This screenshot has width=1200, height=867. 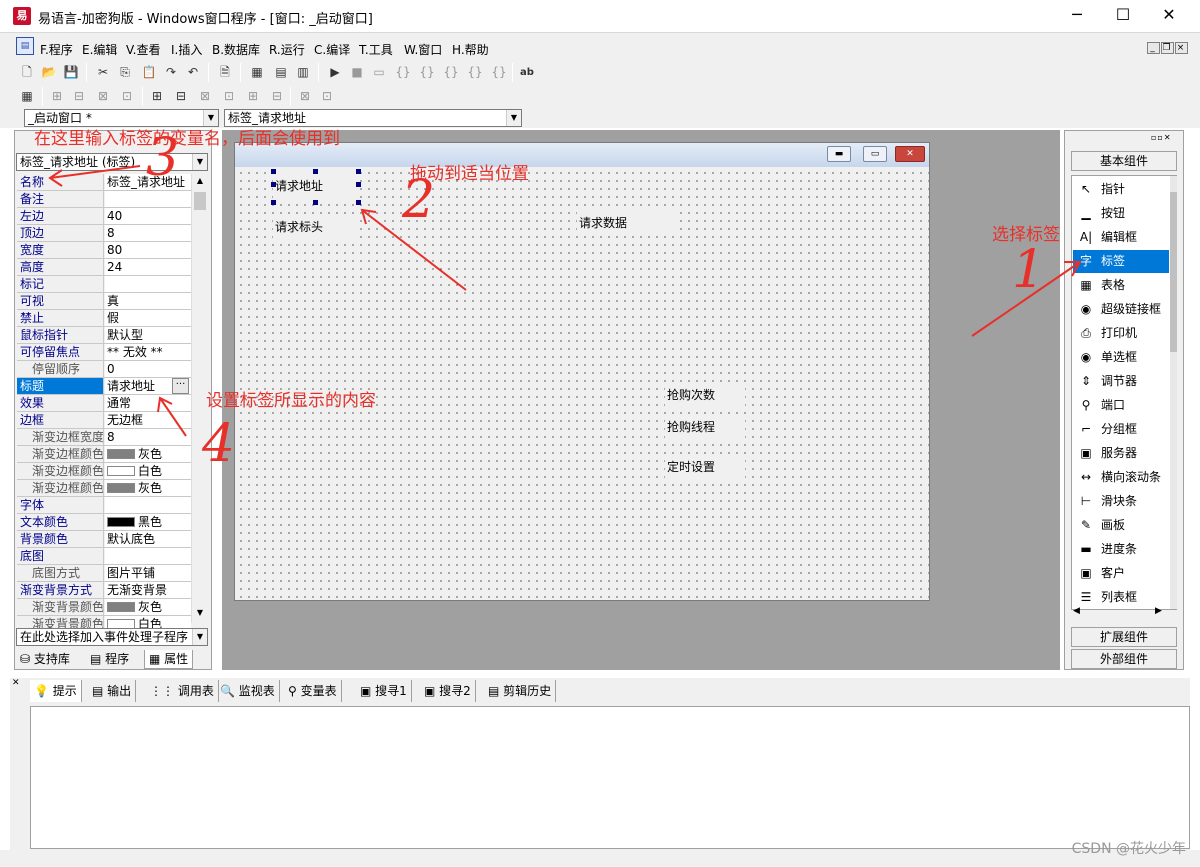 What do you see at coordinates (112, 162) in the screenshot?
I see `object-type-select: 标签_请求地址 (标签) ▼` at bounding box center [112, 162].